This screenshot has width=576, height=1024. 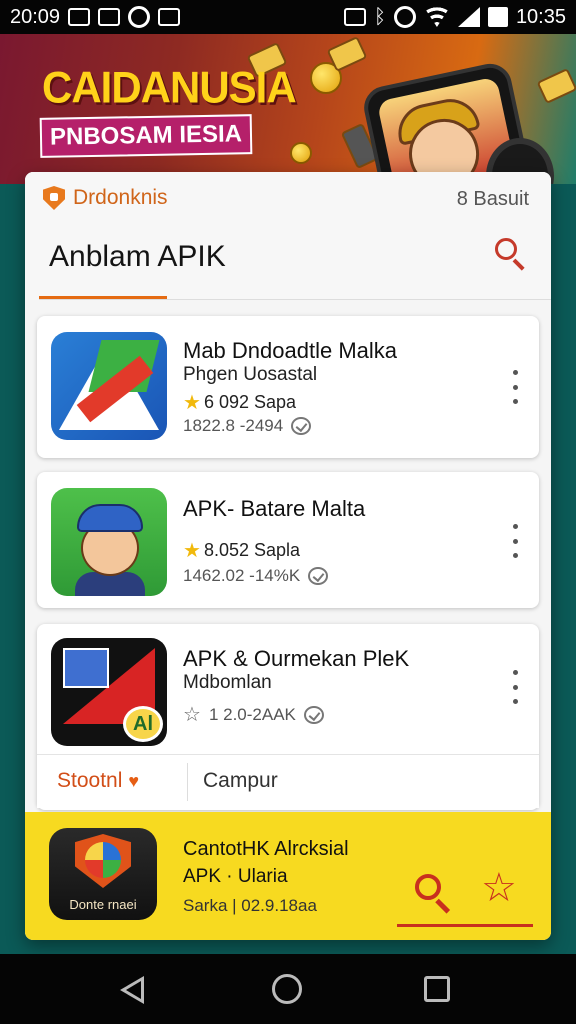 I want to click on featured-app-name: CantotHK Alrcksial, so click(x=266, y=849).